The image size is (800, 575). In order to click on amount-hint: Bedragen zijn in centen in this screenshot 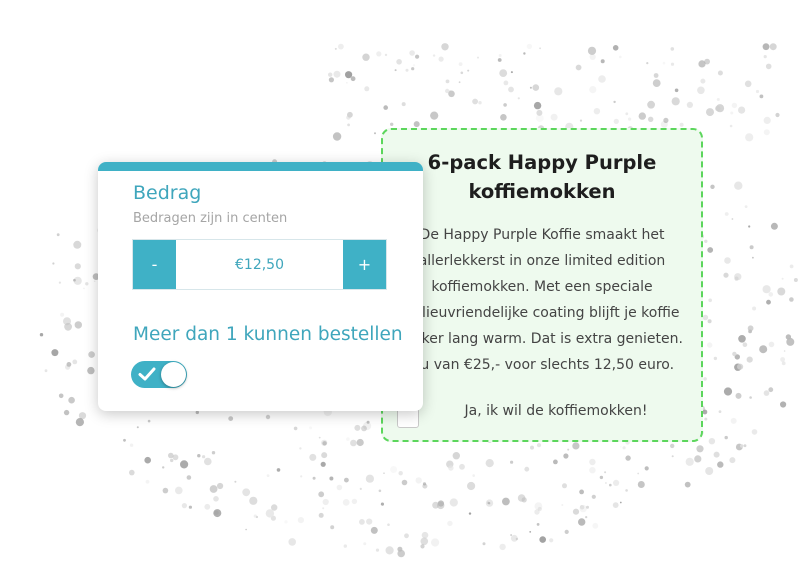, I will do `click(210, 218)`.